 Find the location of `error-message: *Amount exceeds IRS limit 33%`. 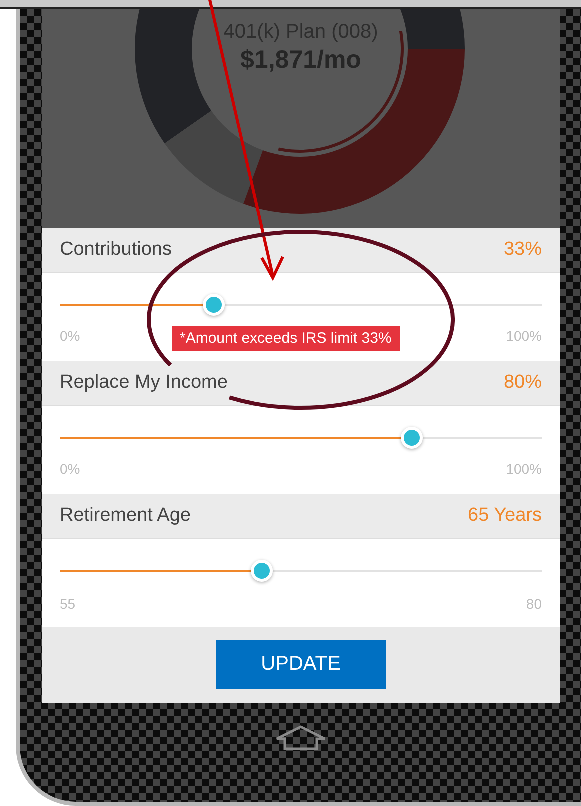

error-message: *Amount exceeds IRS limit 33% is located at coordinates (286, 338).